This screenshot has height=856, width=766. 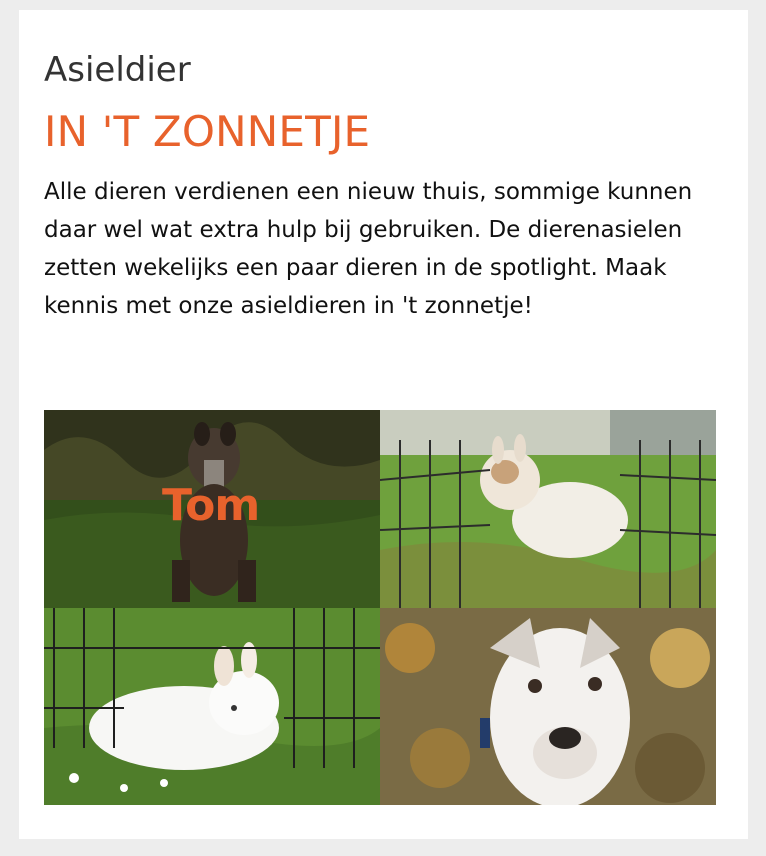 What do you see at coordinates (117, 70) in the screenshot?
I see `section-kicker: Asieldier` at bounding box center [117, 70].